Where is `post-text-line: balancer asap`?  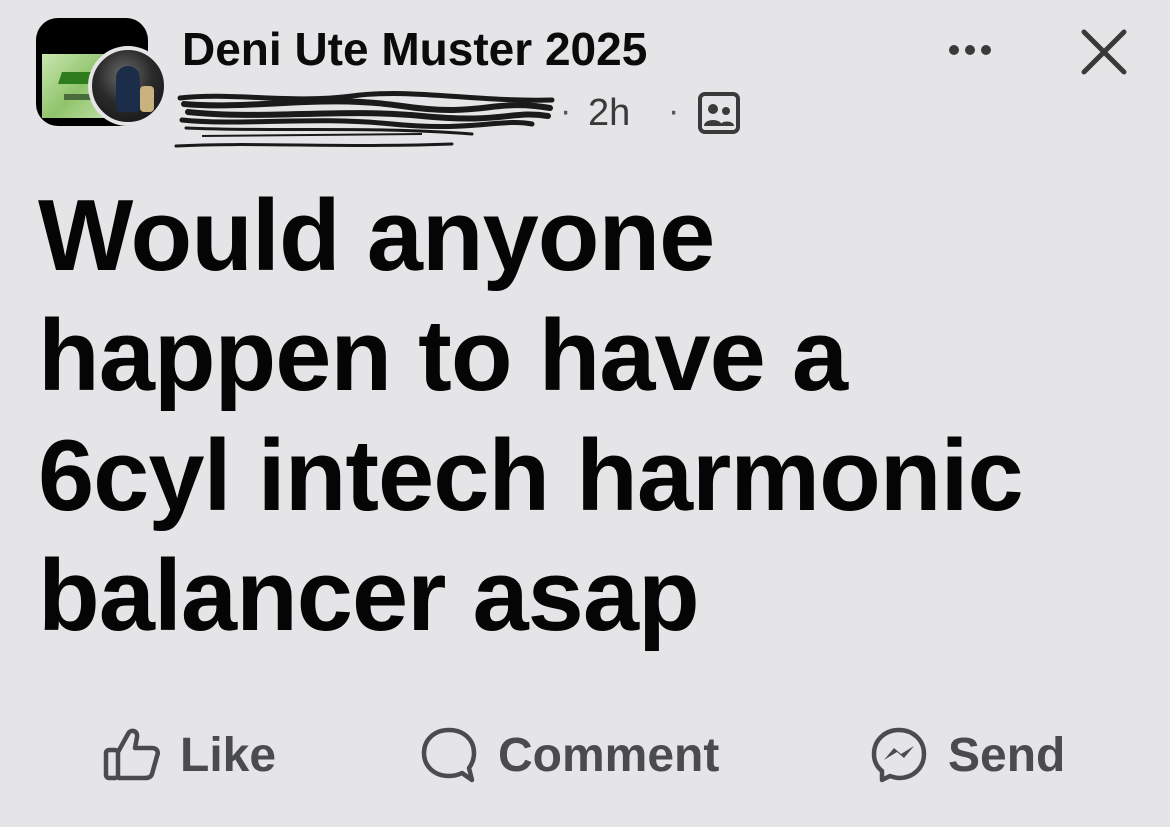
post-text-line: balancer asap is located at coordinates (369, 596).